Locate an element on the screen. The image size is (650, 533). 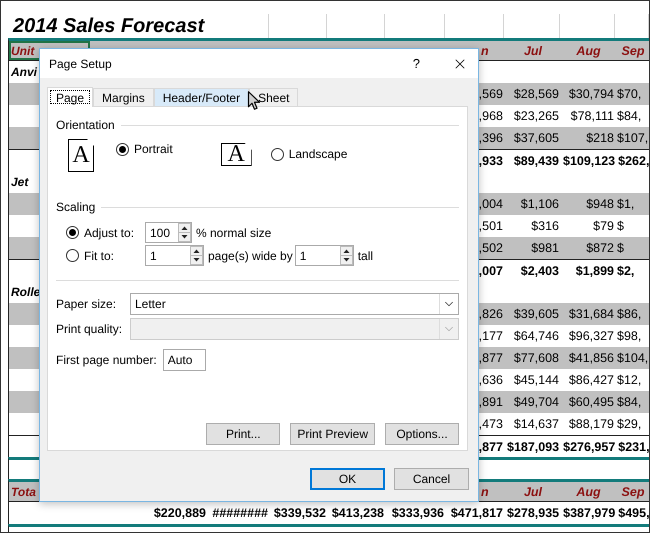
table-cell: $30,794 is located at coordinates (591, 94).